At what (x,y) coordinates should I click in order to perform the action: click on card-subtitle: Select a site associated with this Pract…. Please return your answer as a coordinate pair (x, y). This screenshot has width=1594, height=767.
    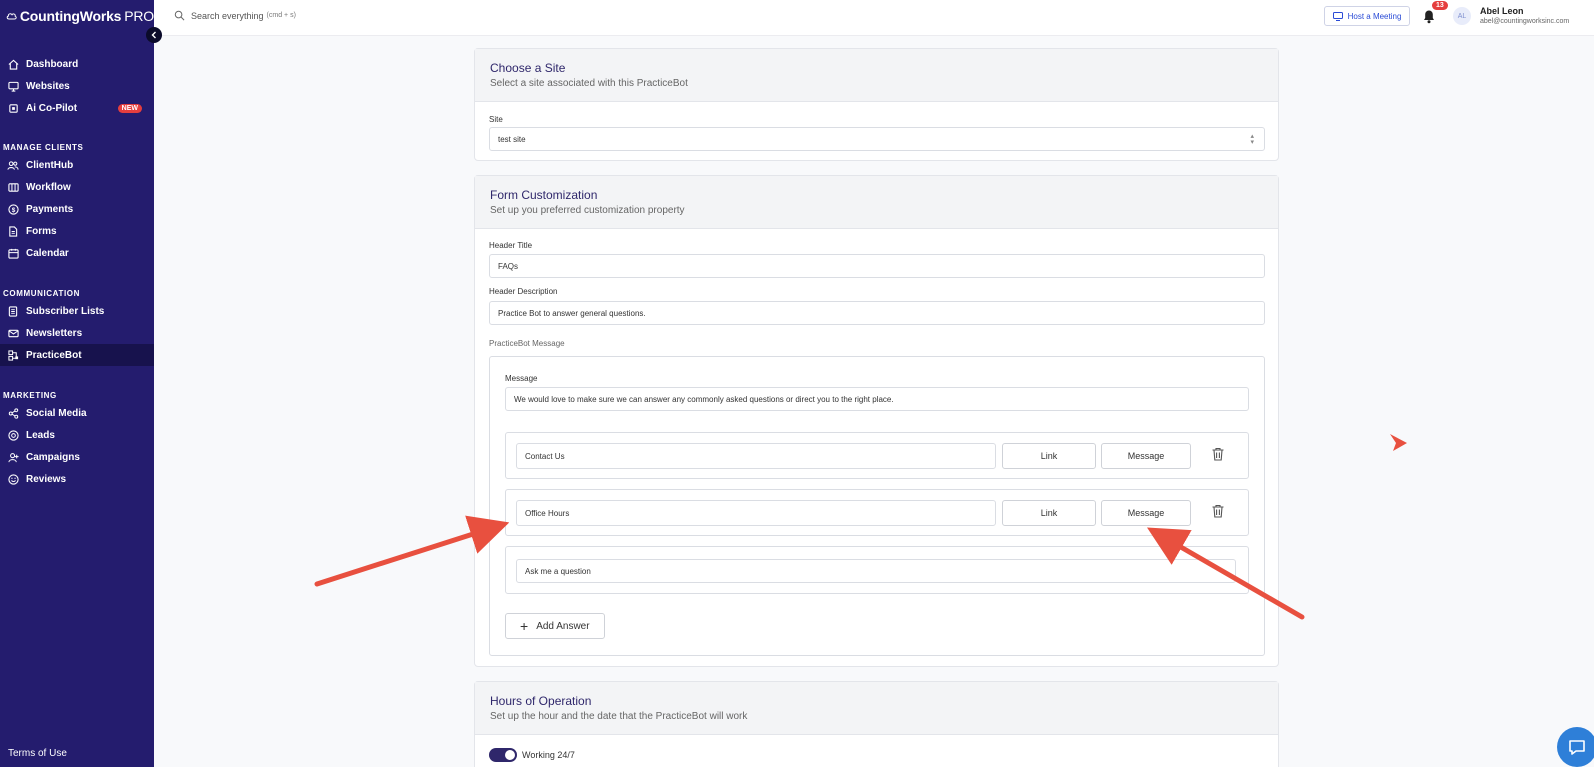
    Looking at the image, I should click on (589, 83).